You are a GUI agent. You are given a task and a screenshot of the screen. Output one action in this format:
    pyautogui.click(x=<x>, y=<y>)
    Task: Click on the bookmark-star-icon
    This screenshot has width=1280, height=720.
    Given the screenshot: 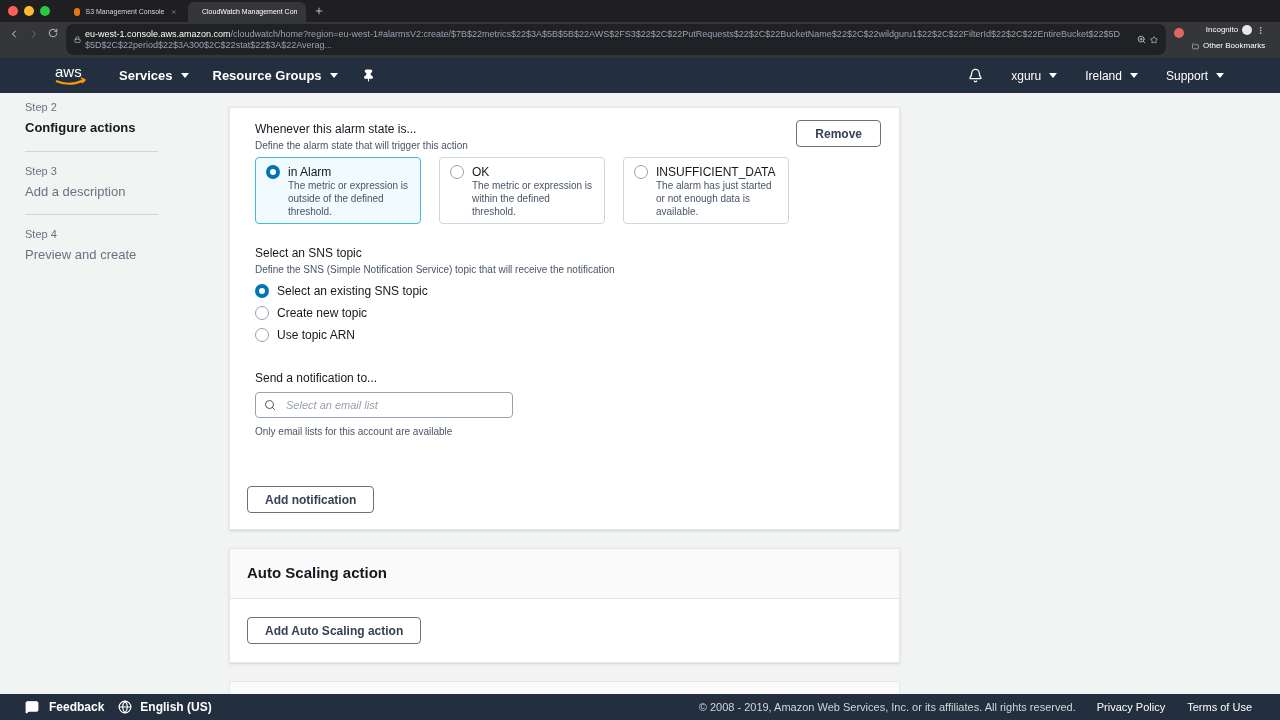 What is the action you would take?
    pyautogui.click(x=1154, y=39)
    